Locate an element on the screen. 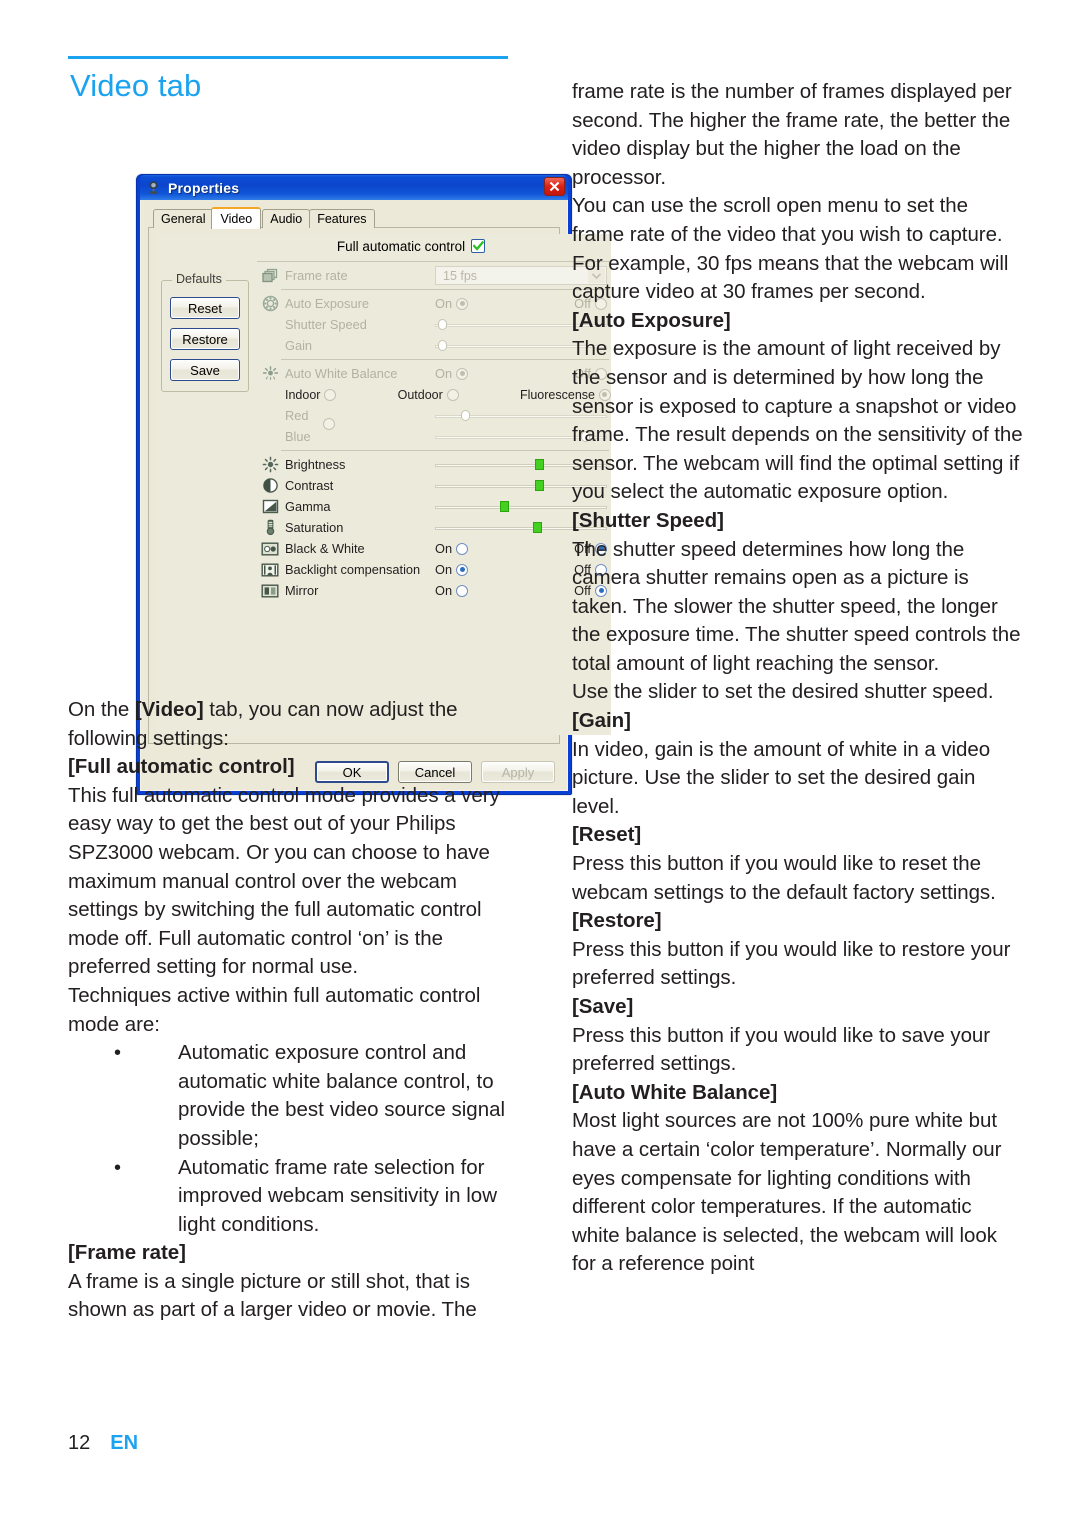  heading-save: [Save] is located at coordinates (603, 1006).